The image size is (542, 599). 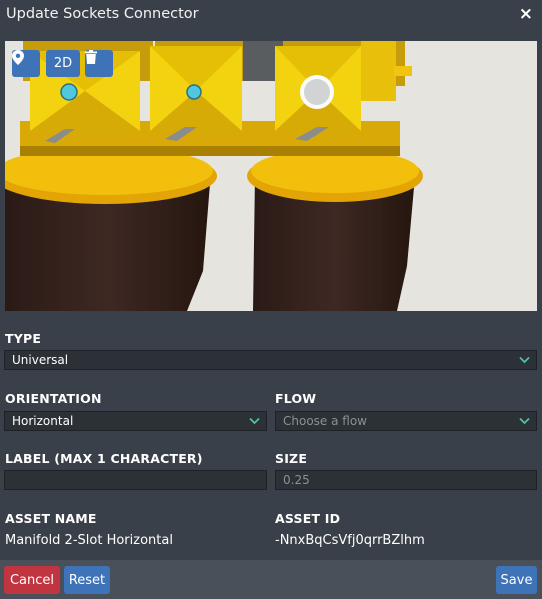 I want to click on location-pin-button, so click(x=26, y=63).